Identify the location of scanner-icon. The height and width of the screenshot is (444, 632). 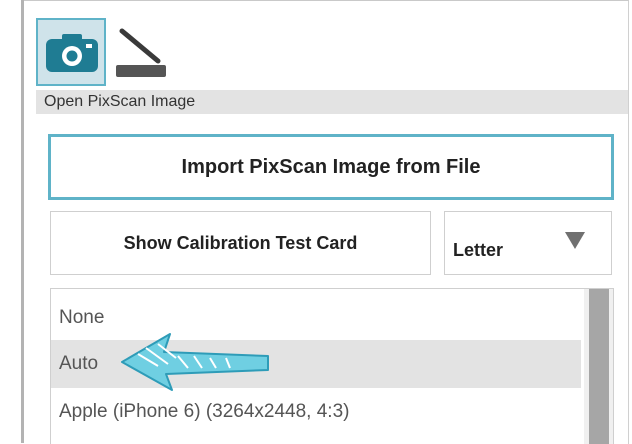
(141, 52).